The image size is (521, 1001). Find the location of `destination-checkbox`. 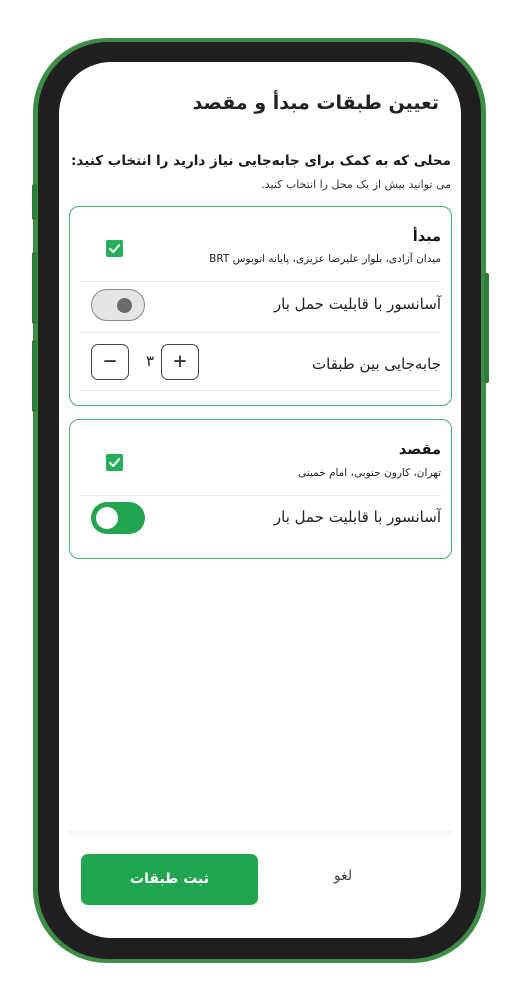

destination-checkbox is located at coordinates (114, 462).